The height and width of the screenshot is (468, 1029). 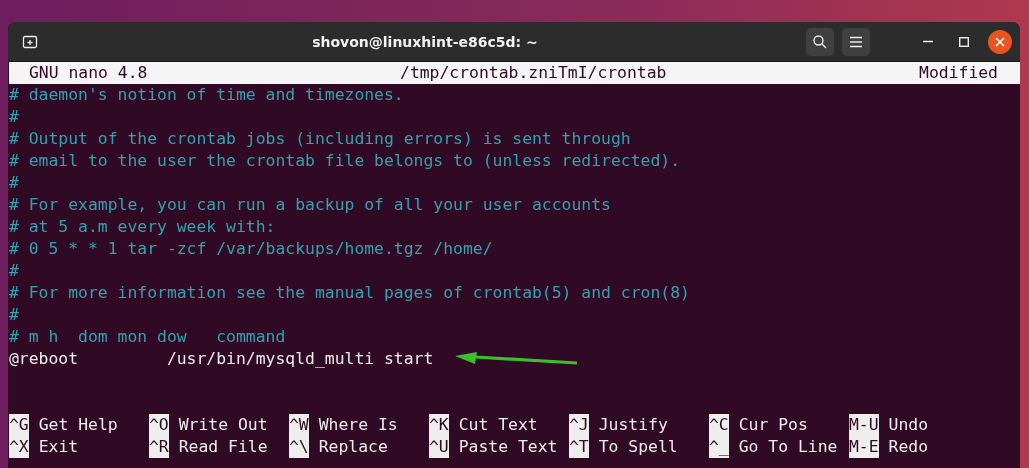 What do you see at coordinates (221, 359) in the screenshot?
I see `code-line: @reboot /usr/bin/mysqld_multi start` at bounding box center [221, 359].